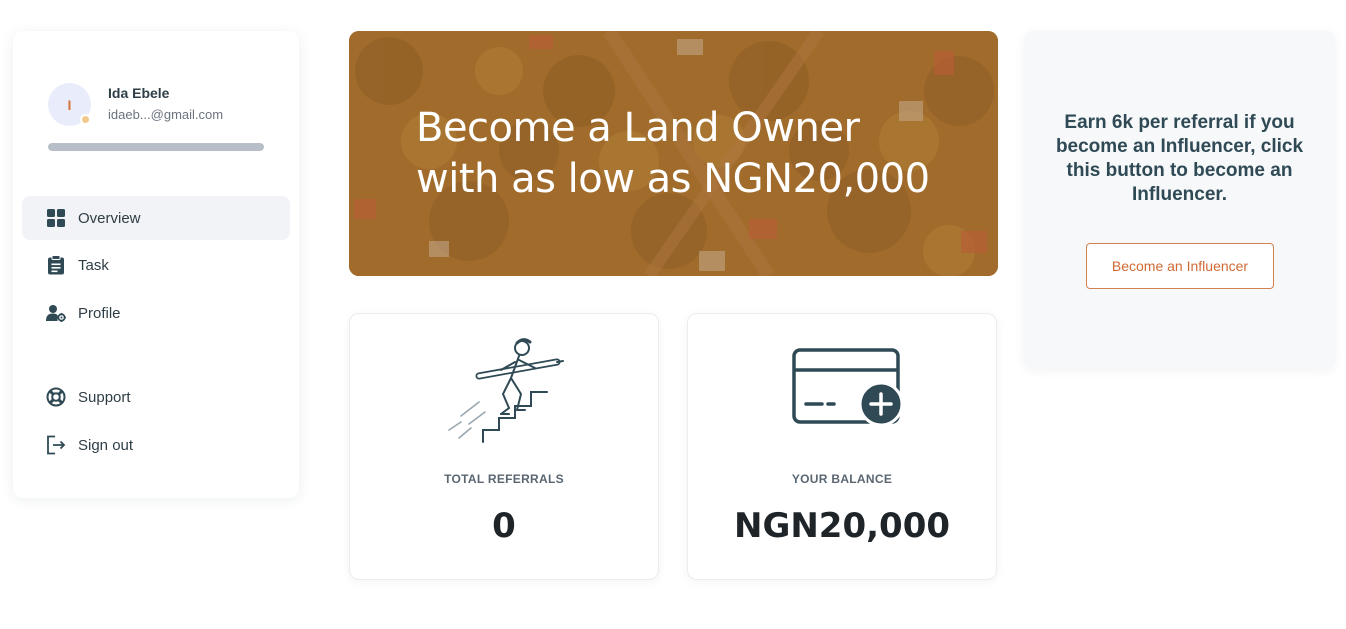 Image resolution: width=1346 pixels, height=629 pixels. I want to click on clipboard-icon, so click(56, 265).